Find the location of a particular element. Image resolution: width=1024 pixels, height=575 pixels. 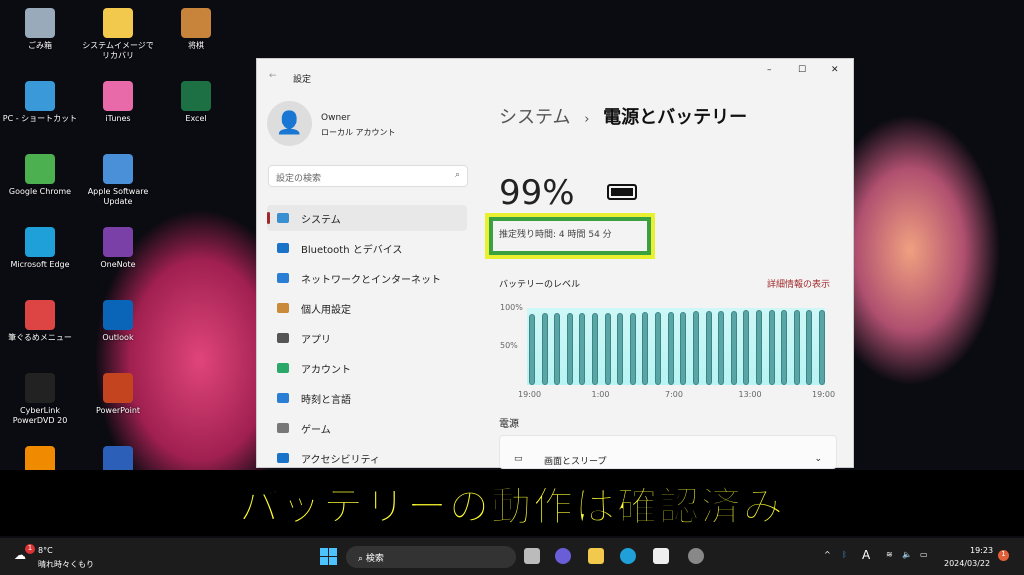

desktop-icon: Excel is located at coordinates (196, 102).